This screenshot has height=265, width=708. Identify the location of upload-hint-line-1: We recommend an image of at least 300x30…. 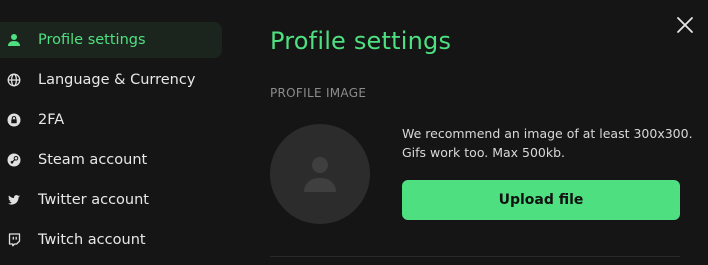
(547, 133).